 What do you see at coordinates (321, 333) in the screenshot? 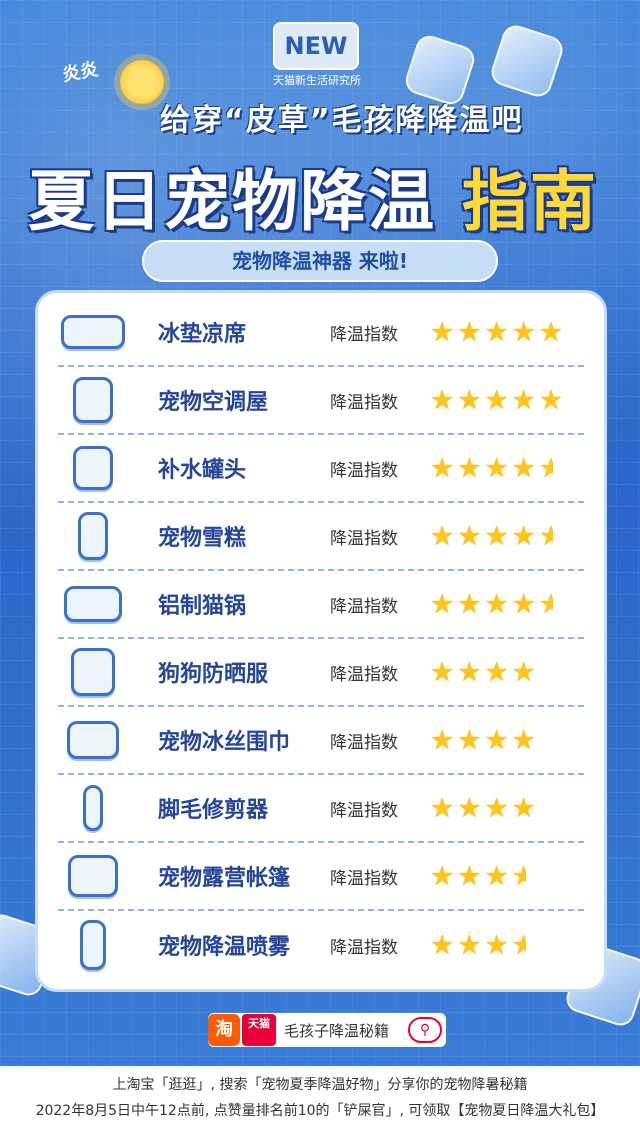
I see `list-item: 冰垫凉席 降温指数 ★ ★ ★ ★ ★` at bounding box center [321, 333].